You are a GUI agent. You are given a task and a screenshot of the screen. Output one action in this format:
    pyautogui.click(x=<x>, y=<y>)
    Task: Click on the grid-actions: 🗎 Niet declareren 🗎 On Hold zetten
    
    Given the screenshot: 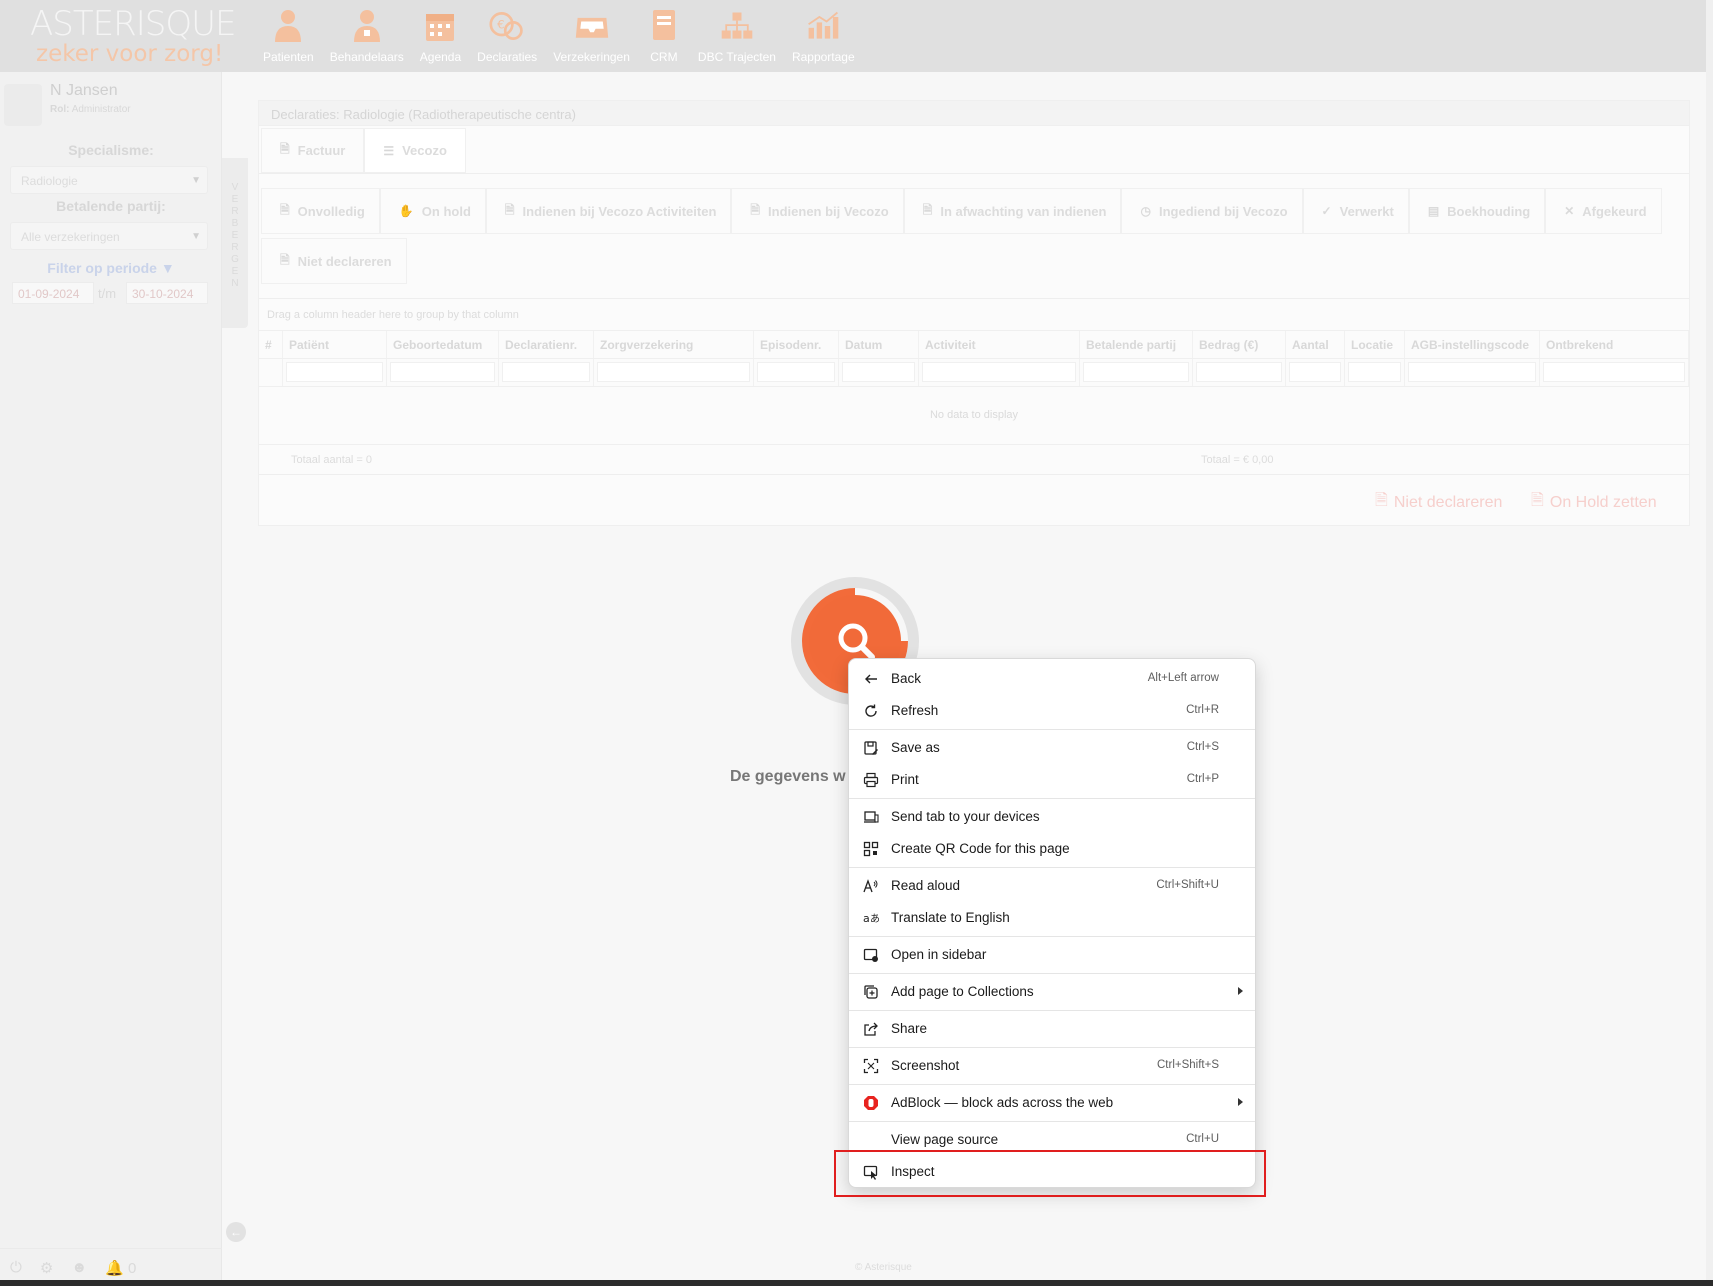 What is the action you would take?
    pyautogui.click(x=974, y=500)
    